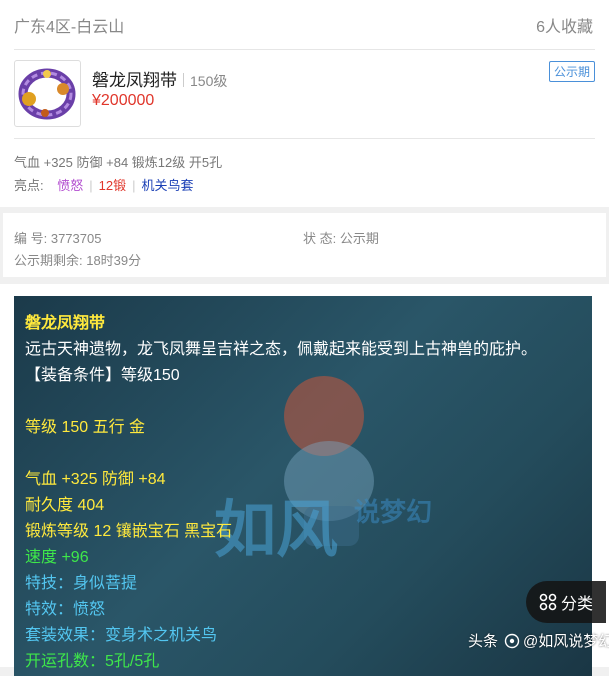 The height and width of the screenshot is (676, 609). Describe the element at coordinates (134, 80) in the screenshot. I see `item-name: 磐龙凤翔带` at that location.